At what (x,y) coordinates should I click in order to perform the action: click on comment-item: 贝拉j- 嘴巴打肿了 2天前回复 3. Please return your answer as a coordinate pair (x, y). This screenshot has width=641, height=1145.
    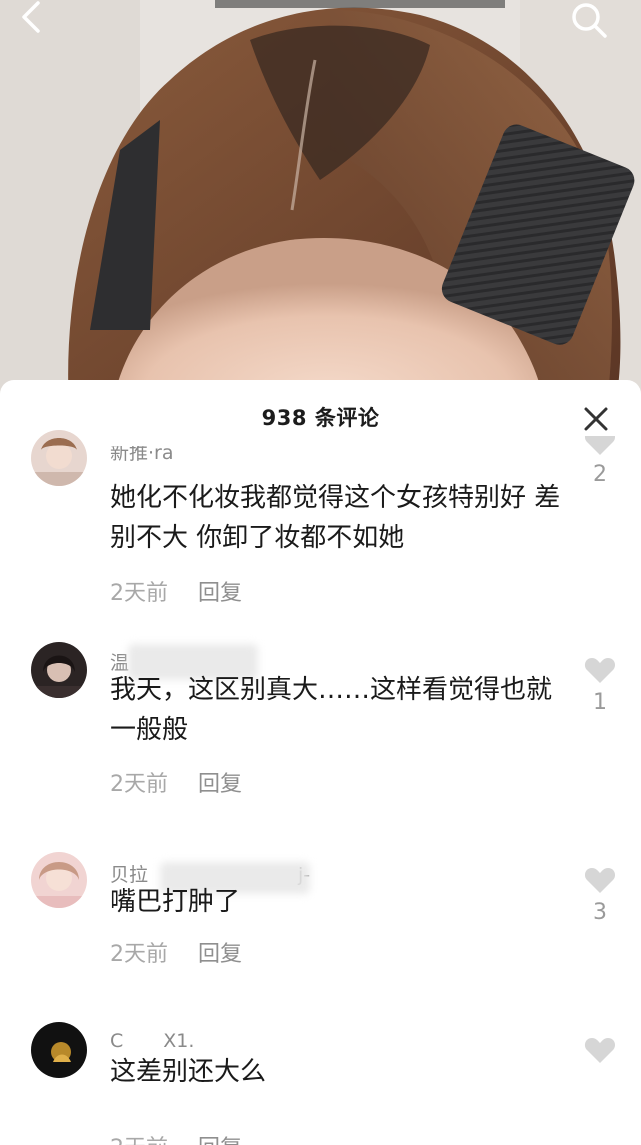
    Looking at the image, I should click on (320, 927).